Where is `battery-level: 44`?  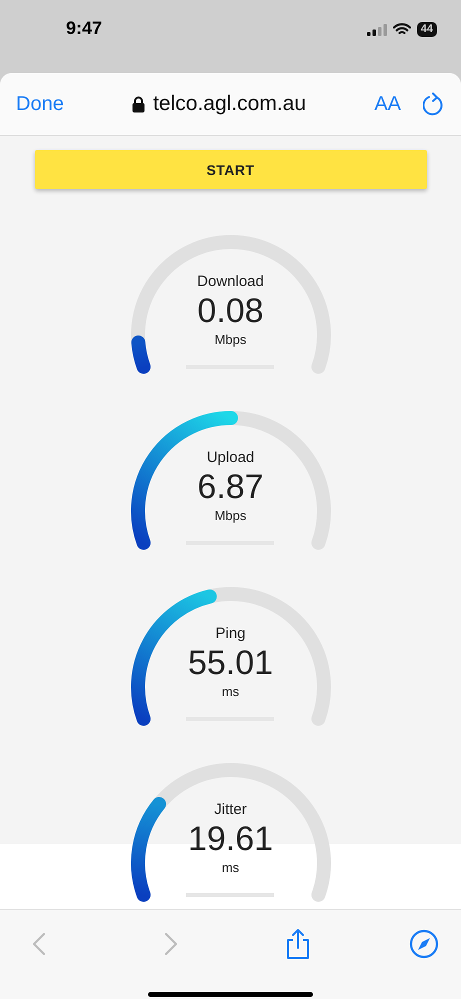
battery-level: 44 is located at coordinates (426, 29).